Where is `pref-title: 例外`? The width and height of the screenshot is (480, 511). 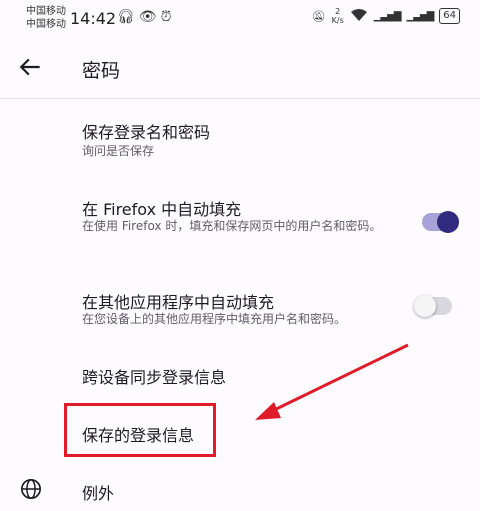
pref-title: 例外 is located at coordinates (98, 493).